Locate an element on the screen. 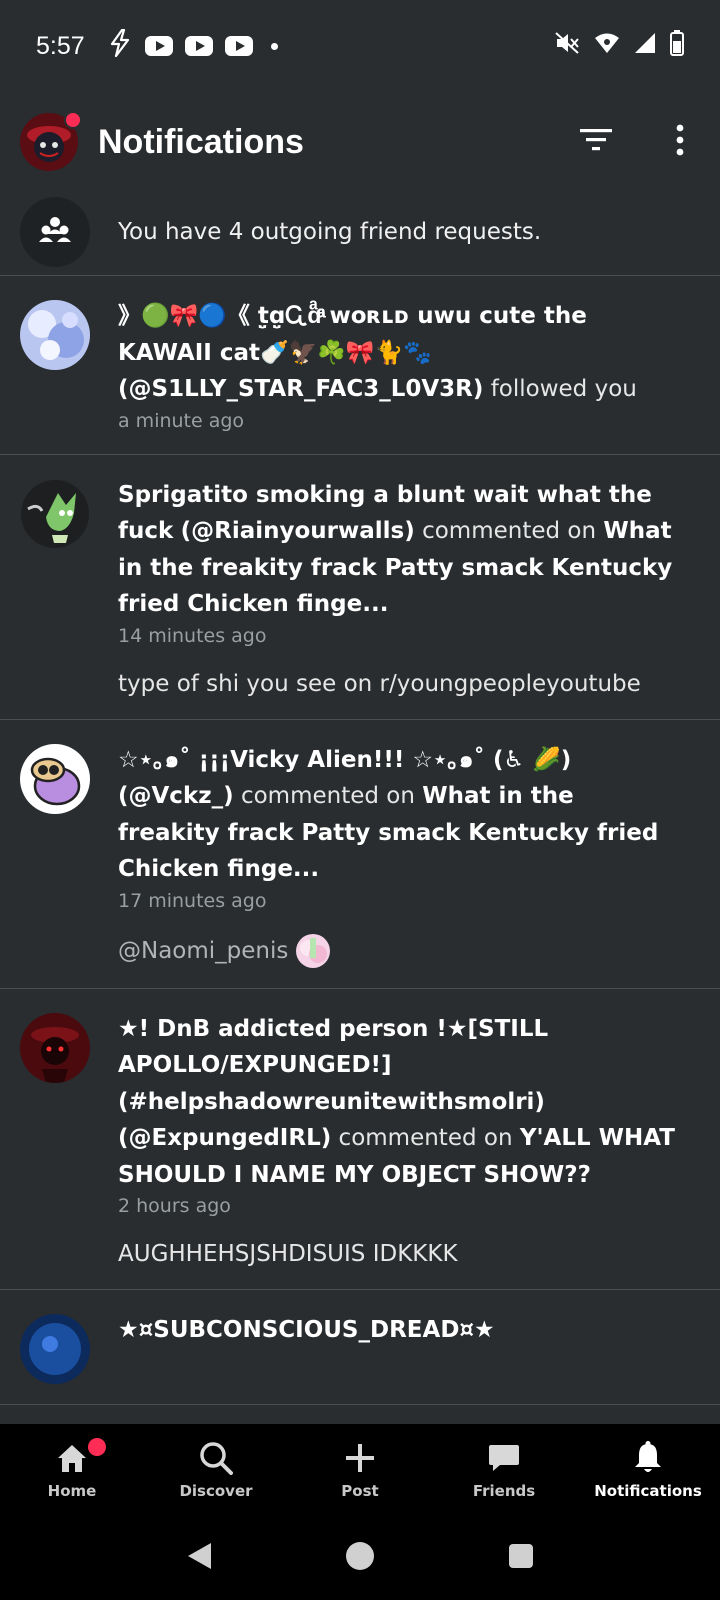 This screenshot has height=1600, width=720. notification-time: 2 hours ago is located at coordinates (174, 1206).